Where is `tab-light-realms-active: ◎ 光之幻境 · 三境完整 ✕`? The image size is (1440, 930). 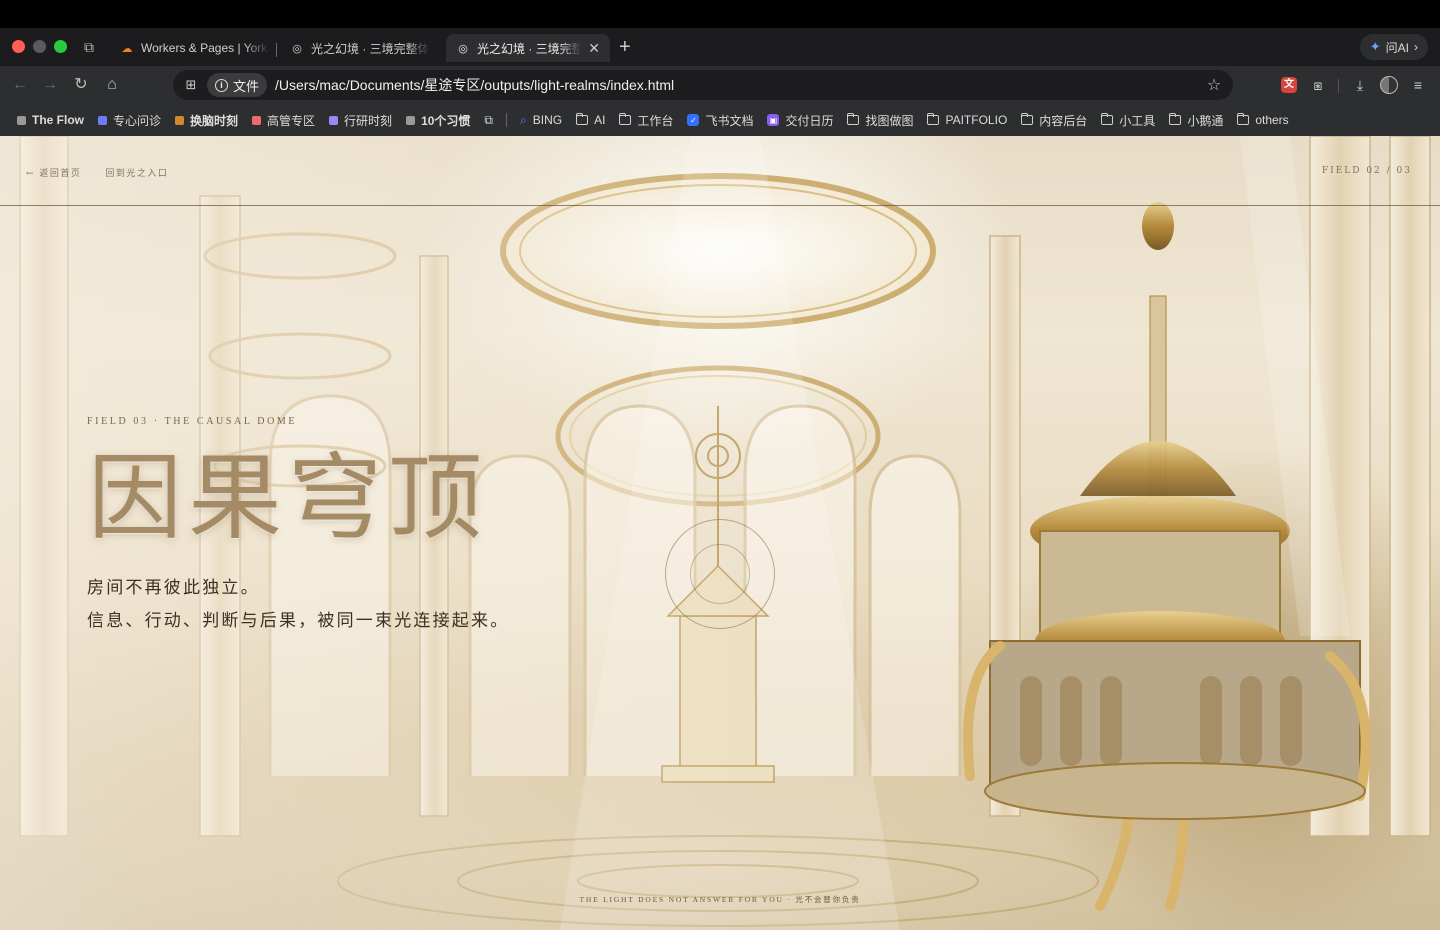
tab-light-realms-active: ◎ 光之幻境 · 三境完整 ✕ is located at coordinates (528, 48).